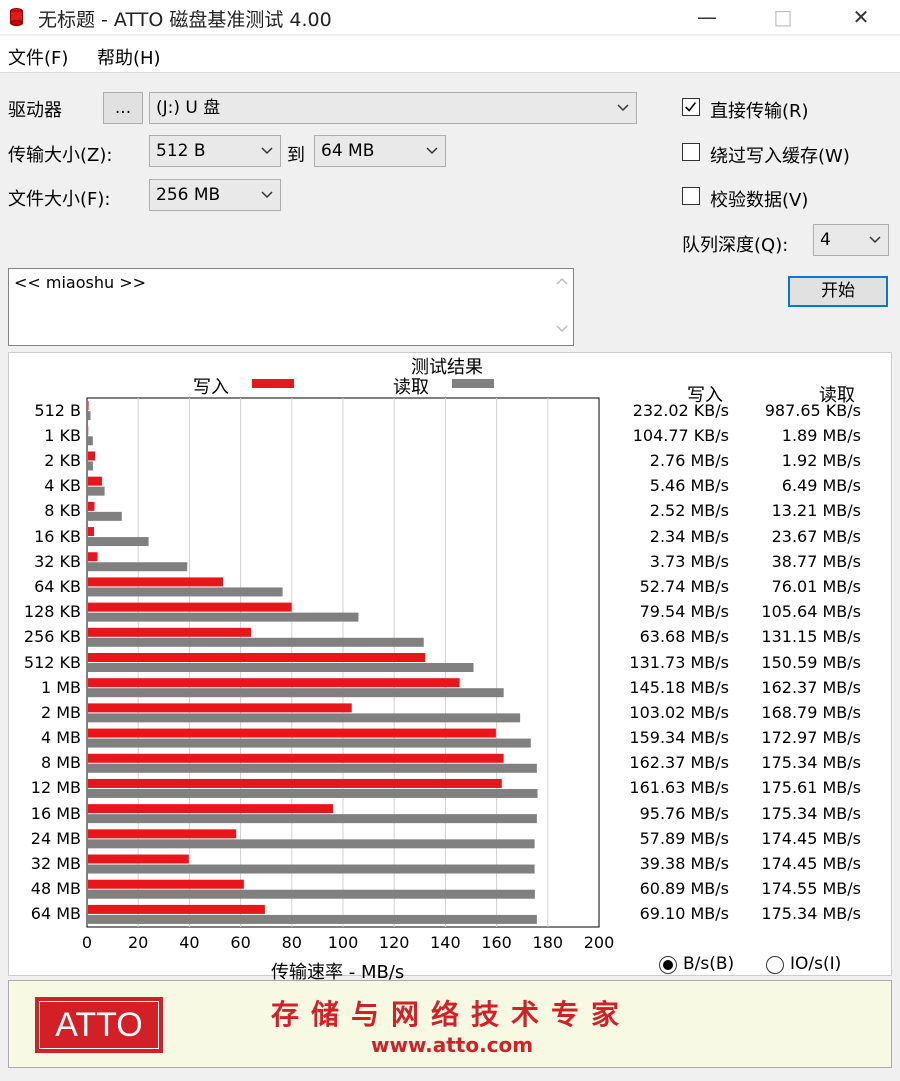 This screenshot has width=900, height=1081. I want to click on bypass-cache-label: 绕过写入缓存(W), so click(780, 155).